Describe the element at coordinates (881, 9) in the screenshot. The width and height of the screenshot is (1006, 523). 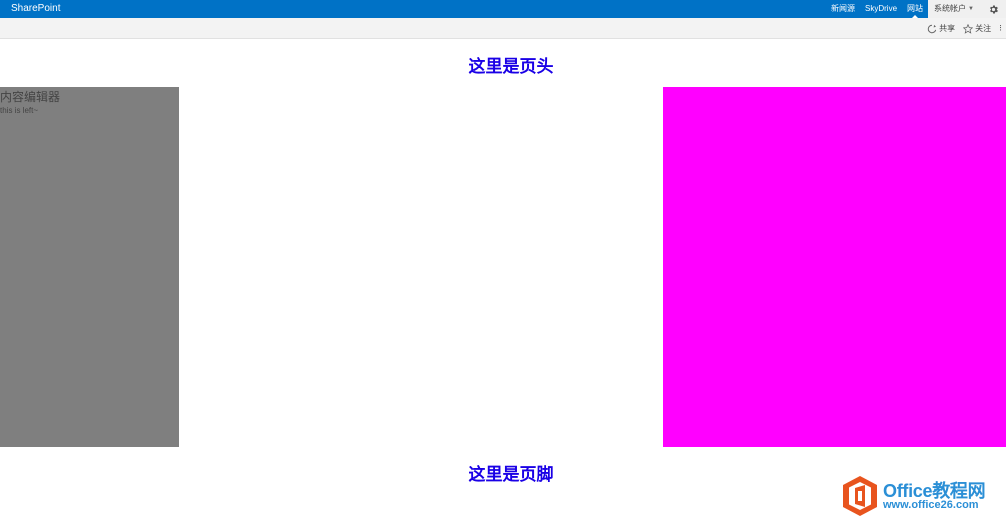
I see `suite-link-skydrive: SkyDrive` at that location.